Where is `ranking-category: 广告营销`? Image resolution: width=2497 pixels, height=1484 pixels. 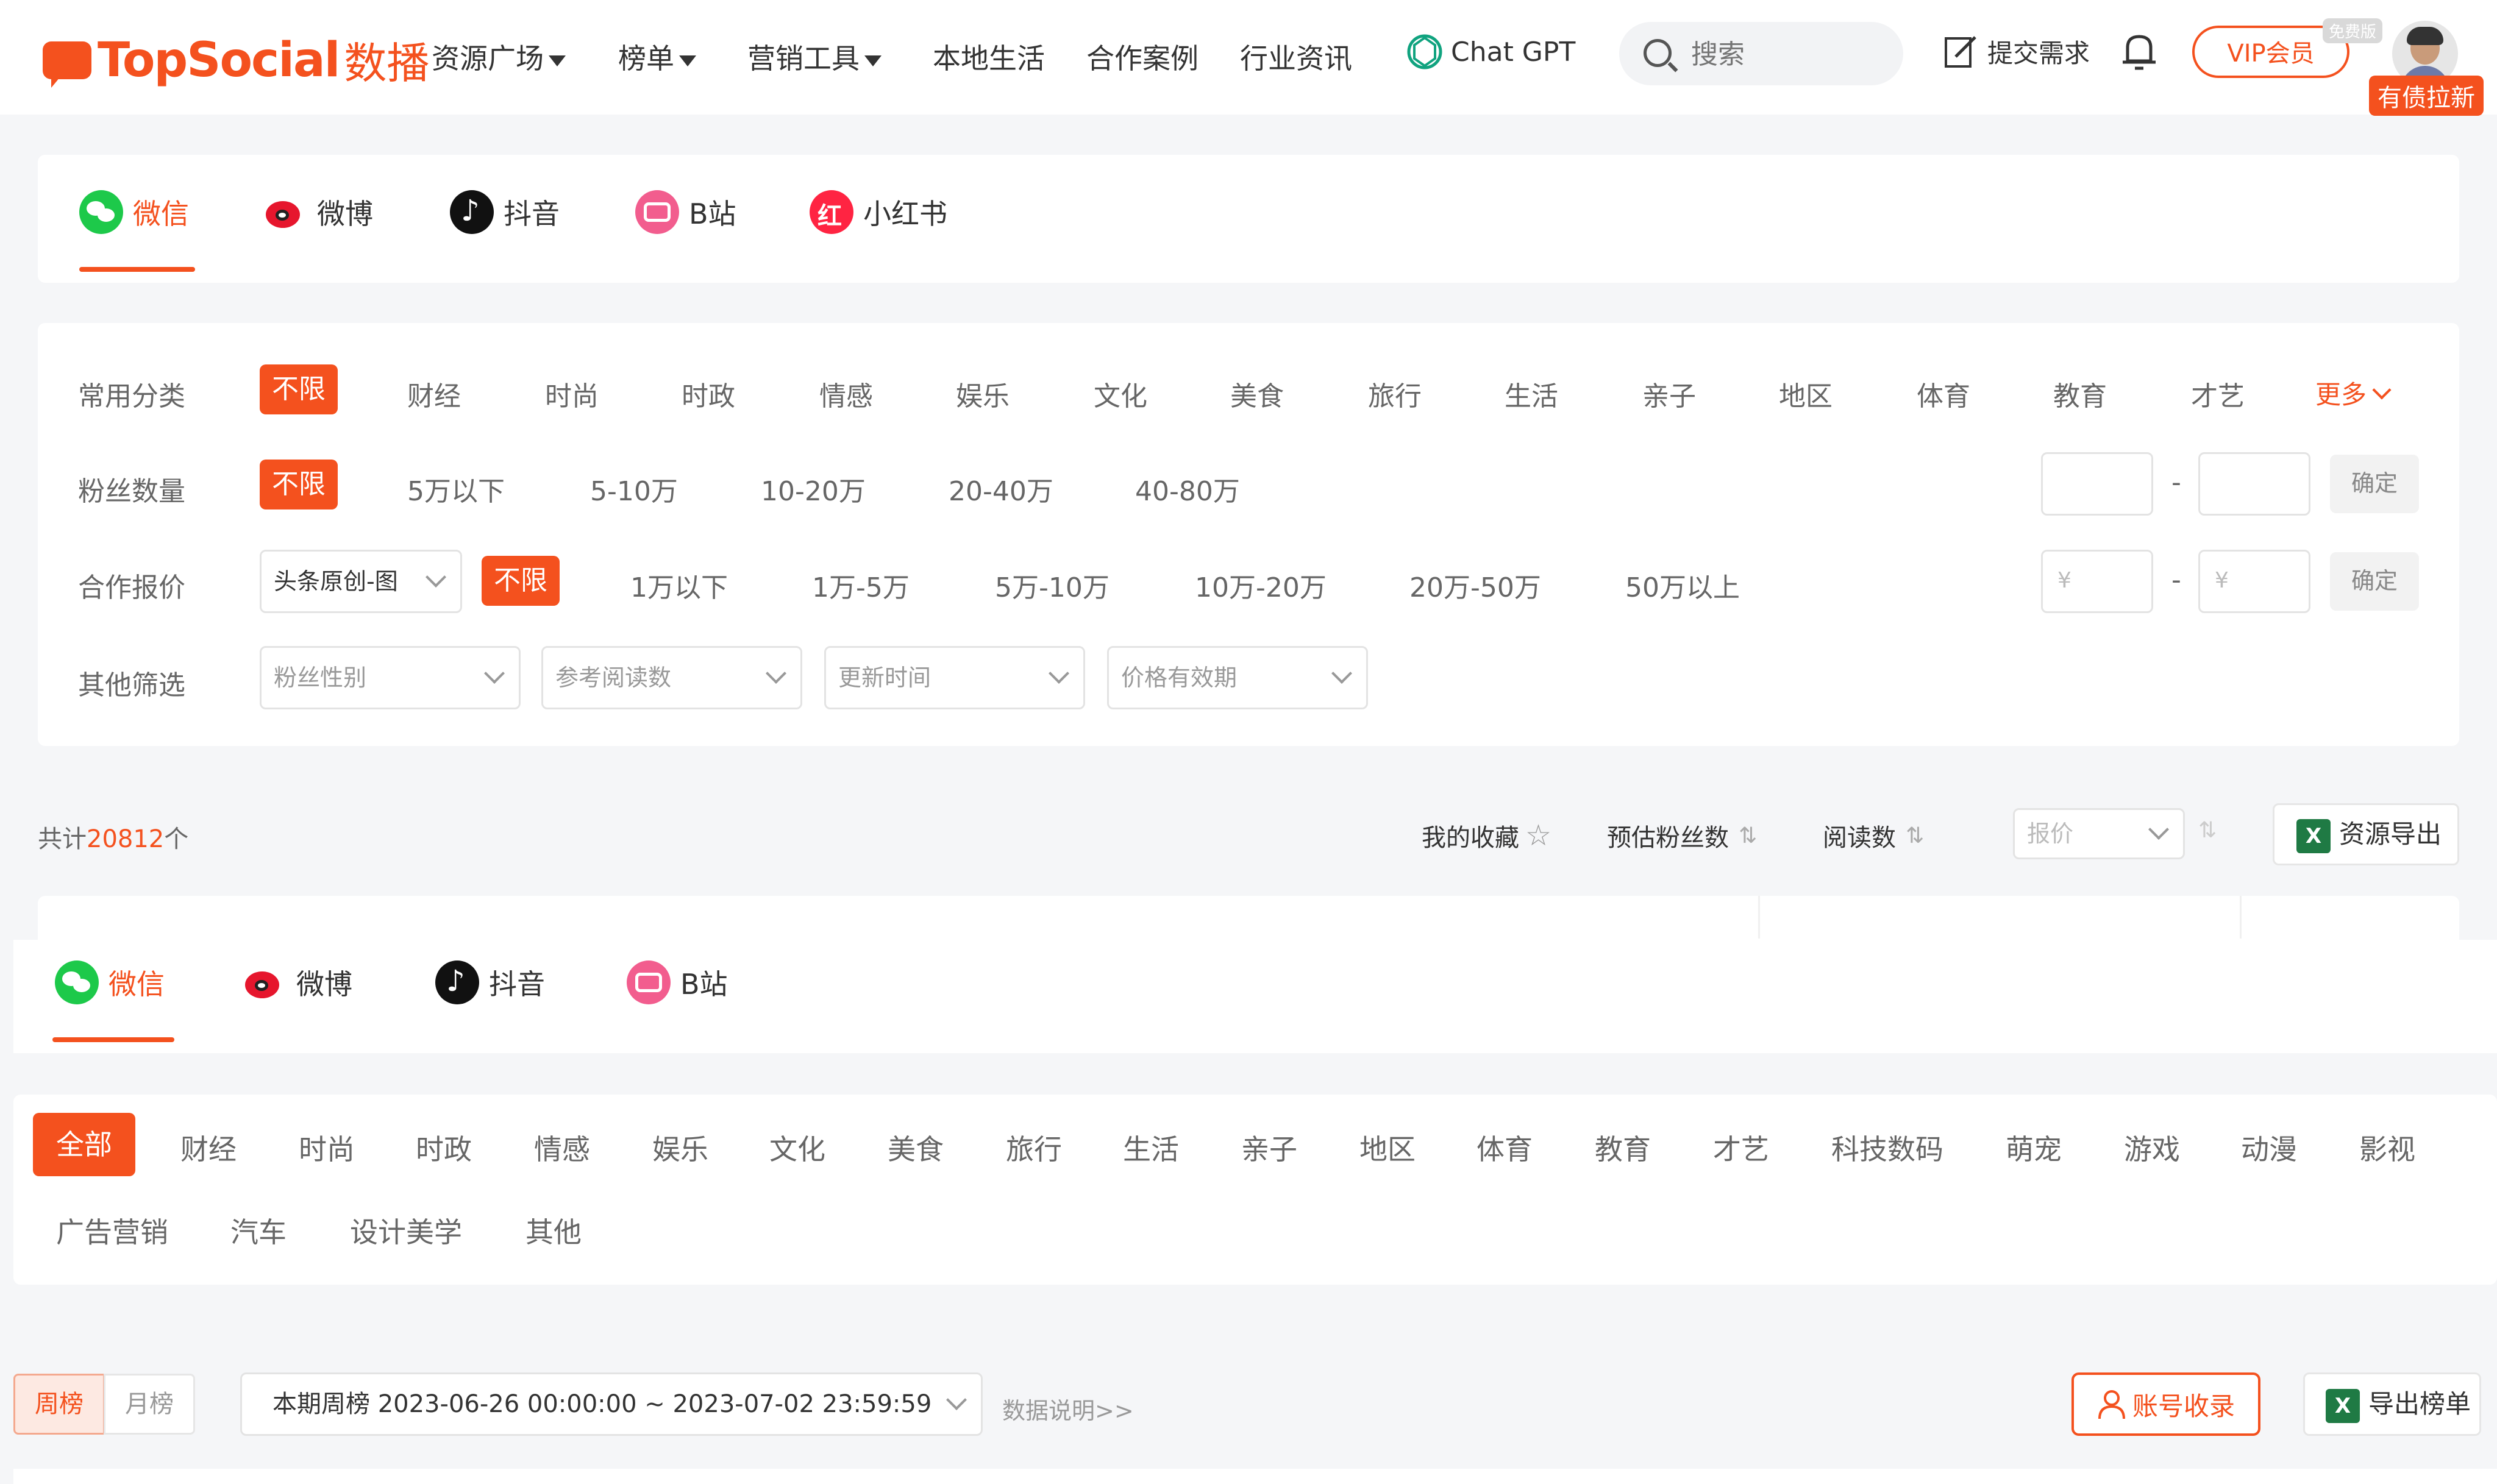
ranking-category: 广告营销 is located at coordinates (112, 1230).